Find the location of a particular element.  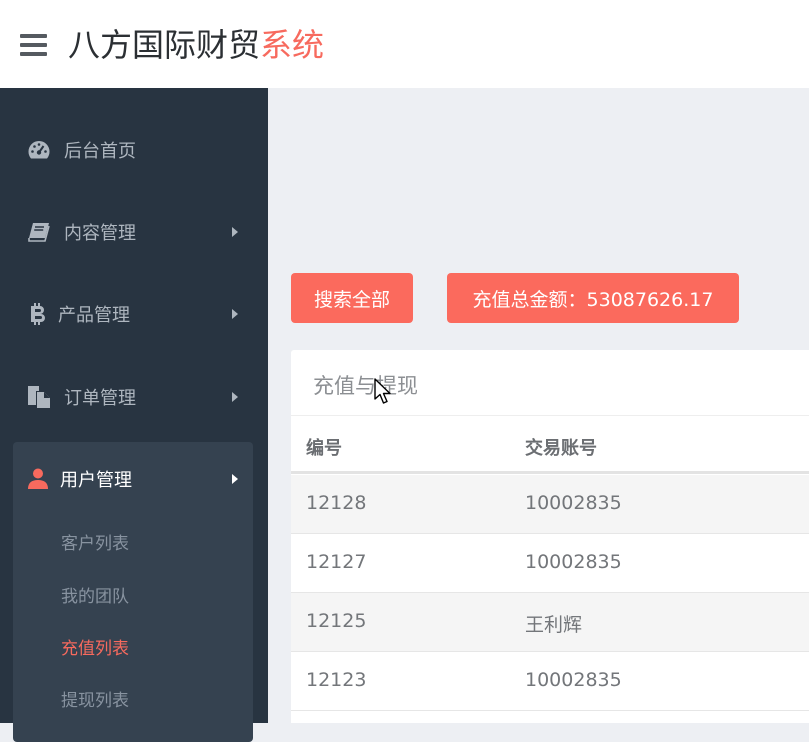

table-header: 编号 交易账号 is located at coordinates (550, 445).